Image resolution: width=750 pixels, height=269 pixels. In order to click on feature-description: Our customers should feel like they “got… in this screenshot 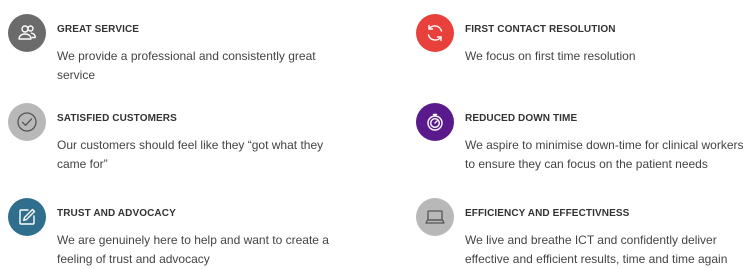, I will do `click(190, 154)`.